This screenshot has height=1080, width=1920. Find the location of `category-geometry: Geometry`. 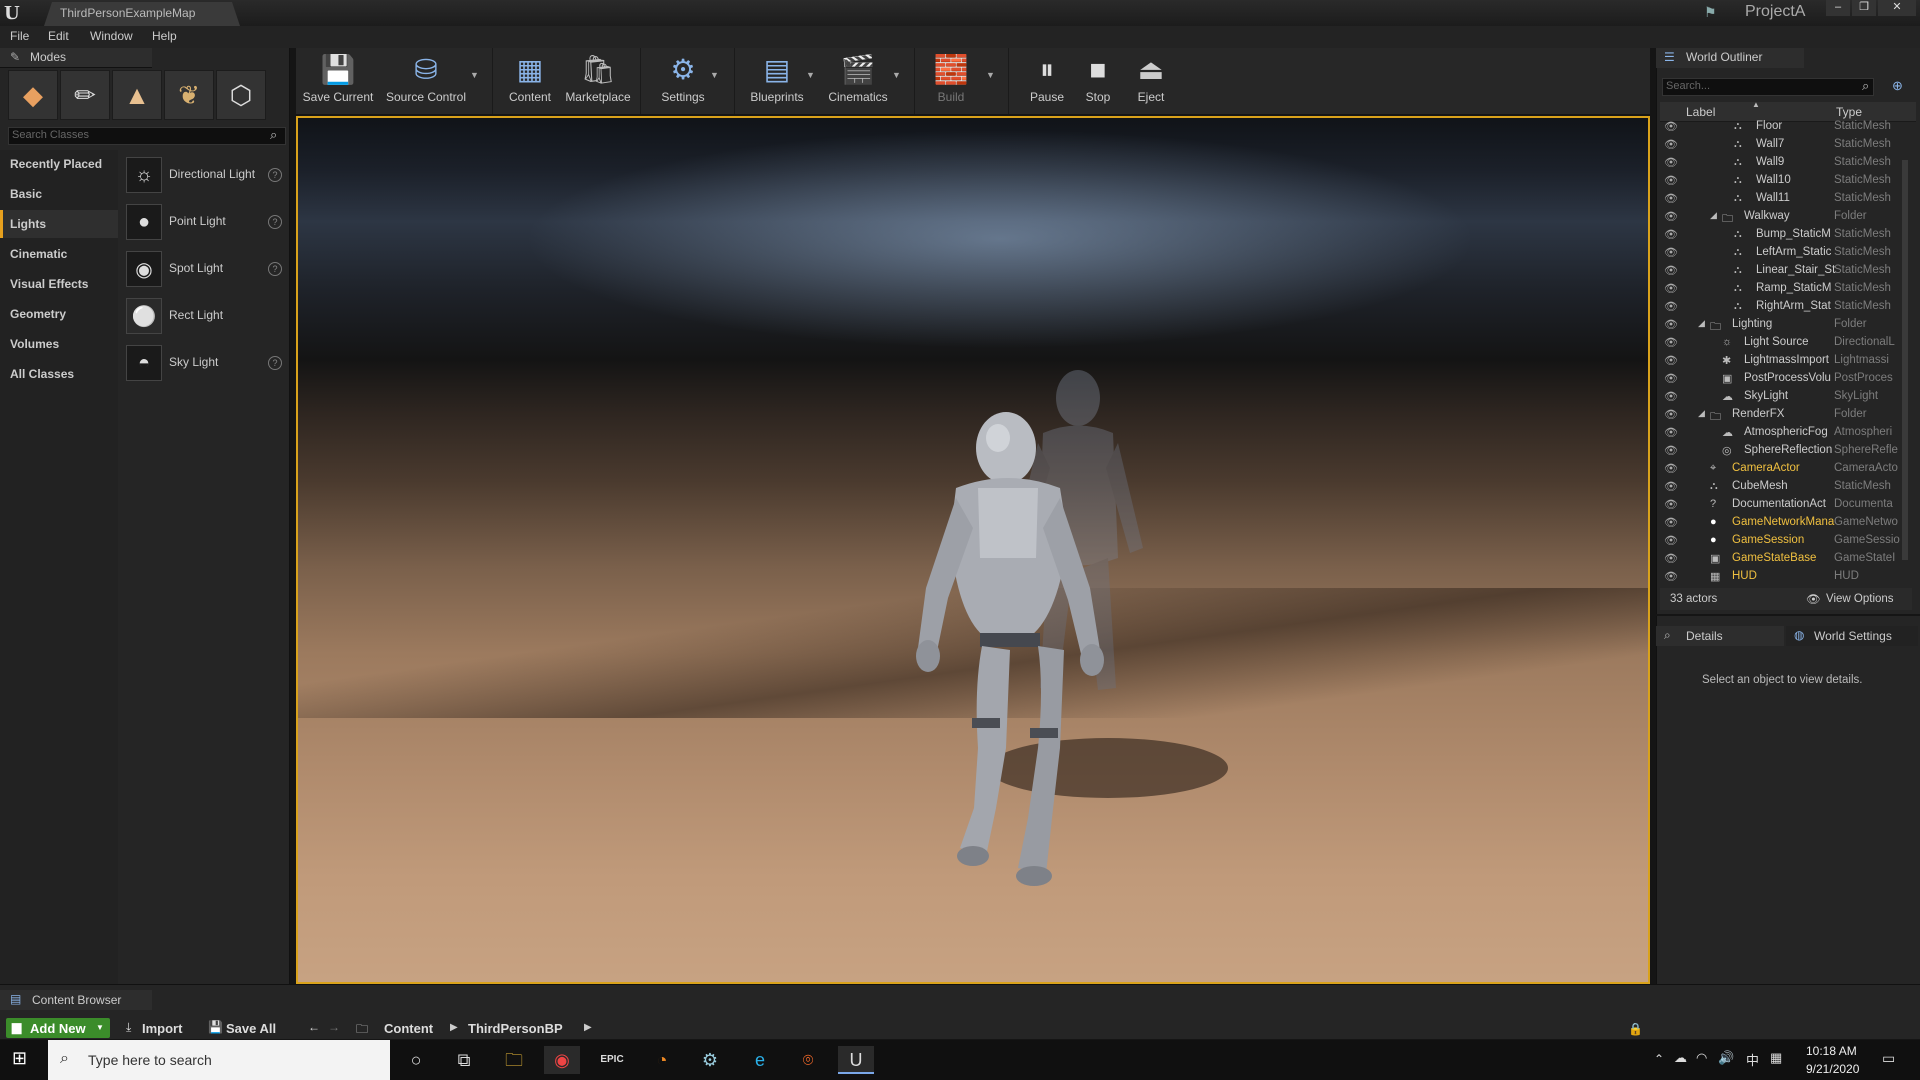

category-geometry: Geometry is located at coordinates (59, 314).